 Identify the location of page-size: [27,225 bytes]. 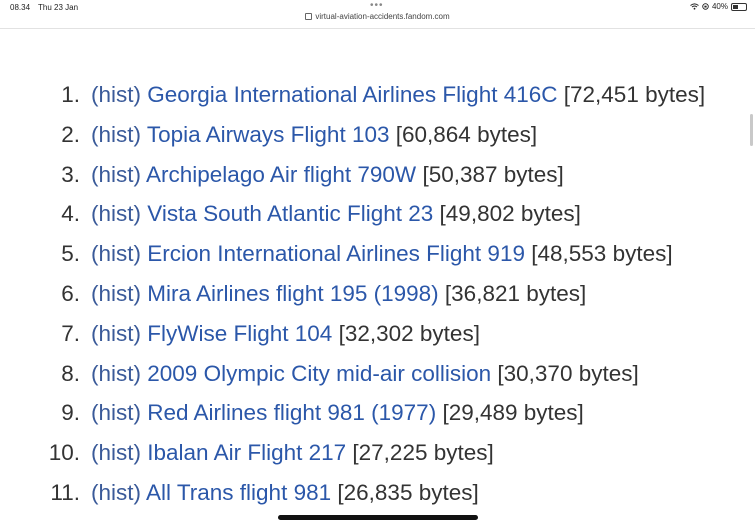
(423, 453).